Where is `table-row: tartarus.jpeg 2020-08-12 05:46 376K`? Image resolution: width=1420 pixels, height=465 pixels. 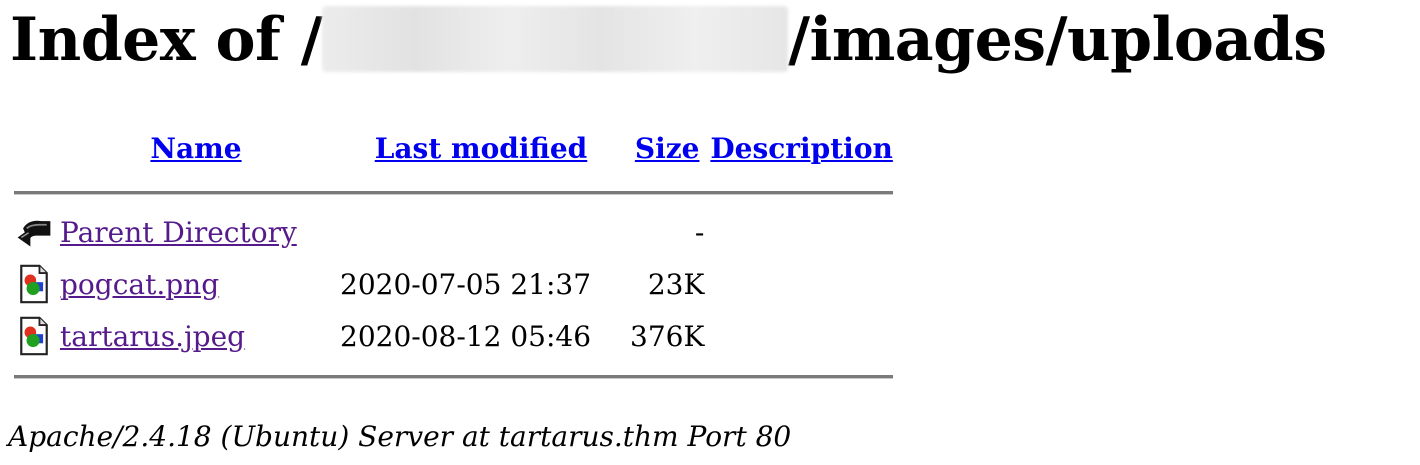
table-row: tartarus.jpeg 2020-08-12 05:46 376K is located at coordinates (453, 336).